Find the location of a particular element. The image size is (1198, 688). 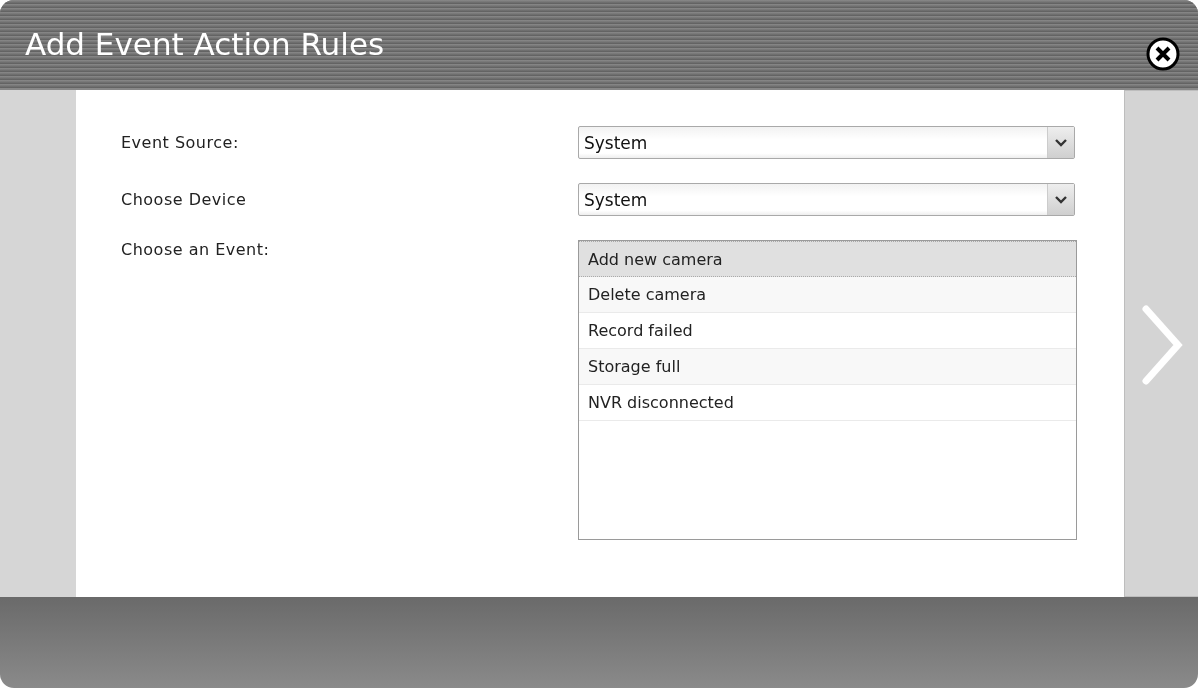

close-button is located at coordinates (1163, 54).